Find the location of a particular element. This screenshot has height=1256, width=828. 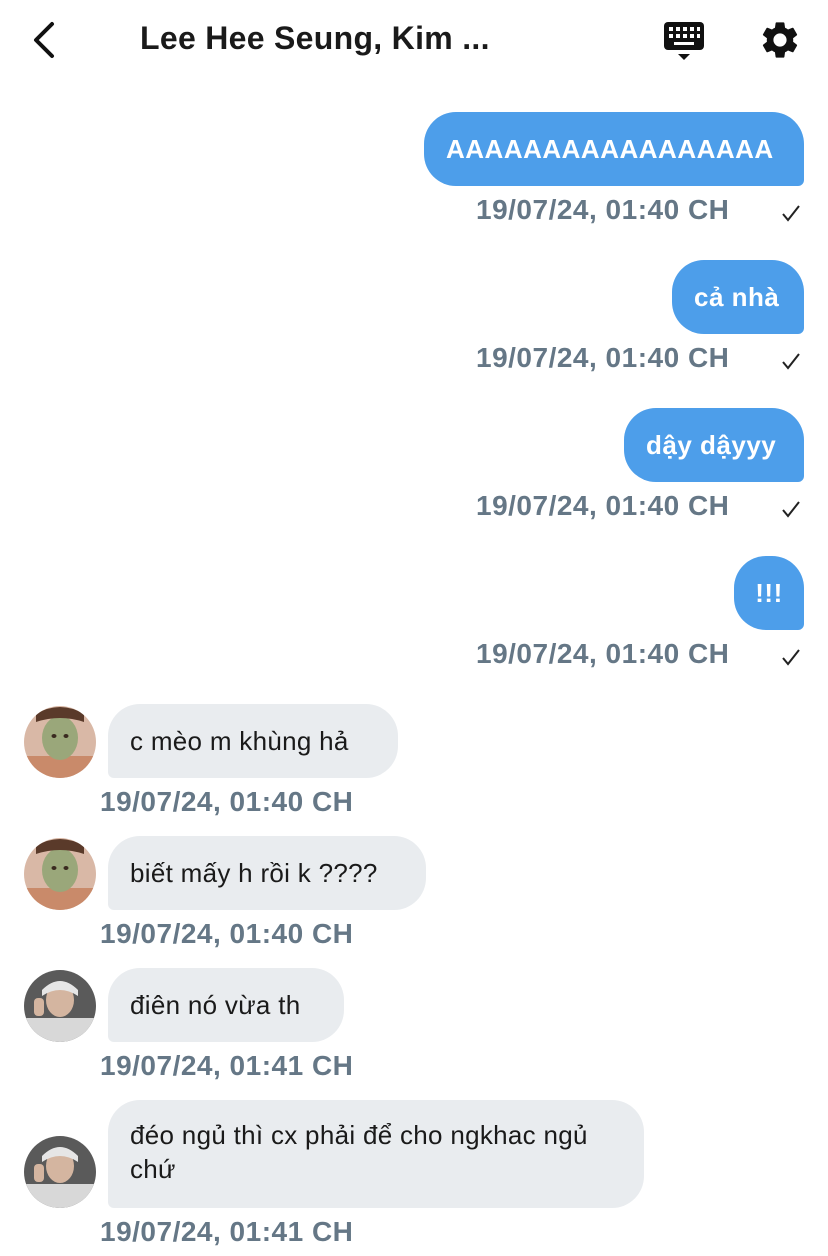

gear-icon is located at coordinates (780, 40).